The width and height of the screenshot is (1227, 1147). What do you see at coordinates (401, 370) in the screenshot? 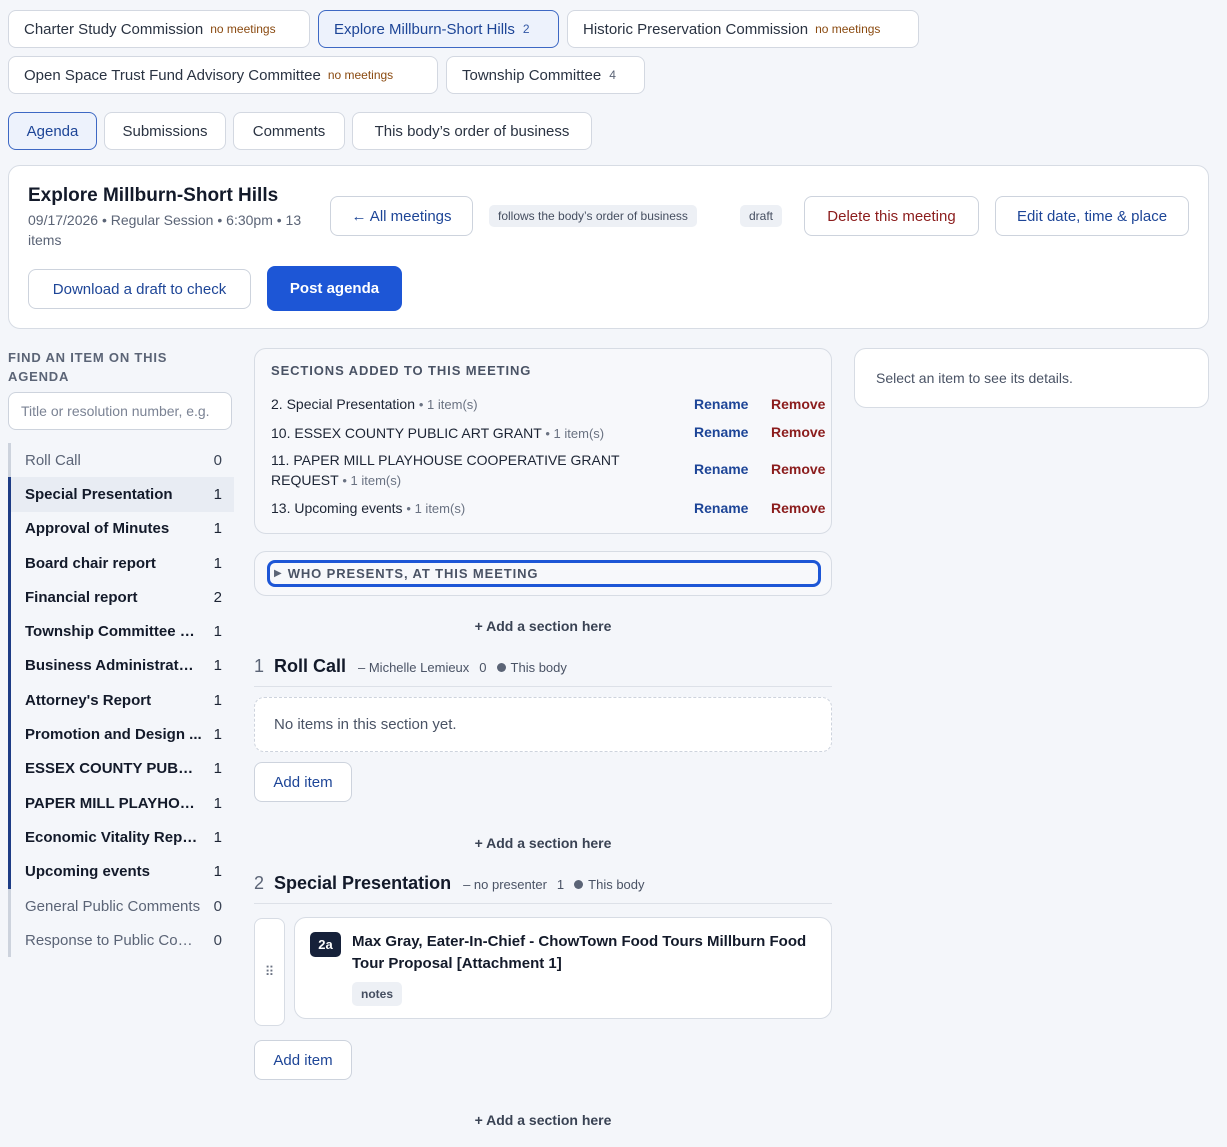
I see `sections-added-heading: SECTIONS ADDED TO THIS MEETING` at bounding box center [401, 370].